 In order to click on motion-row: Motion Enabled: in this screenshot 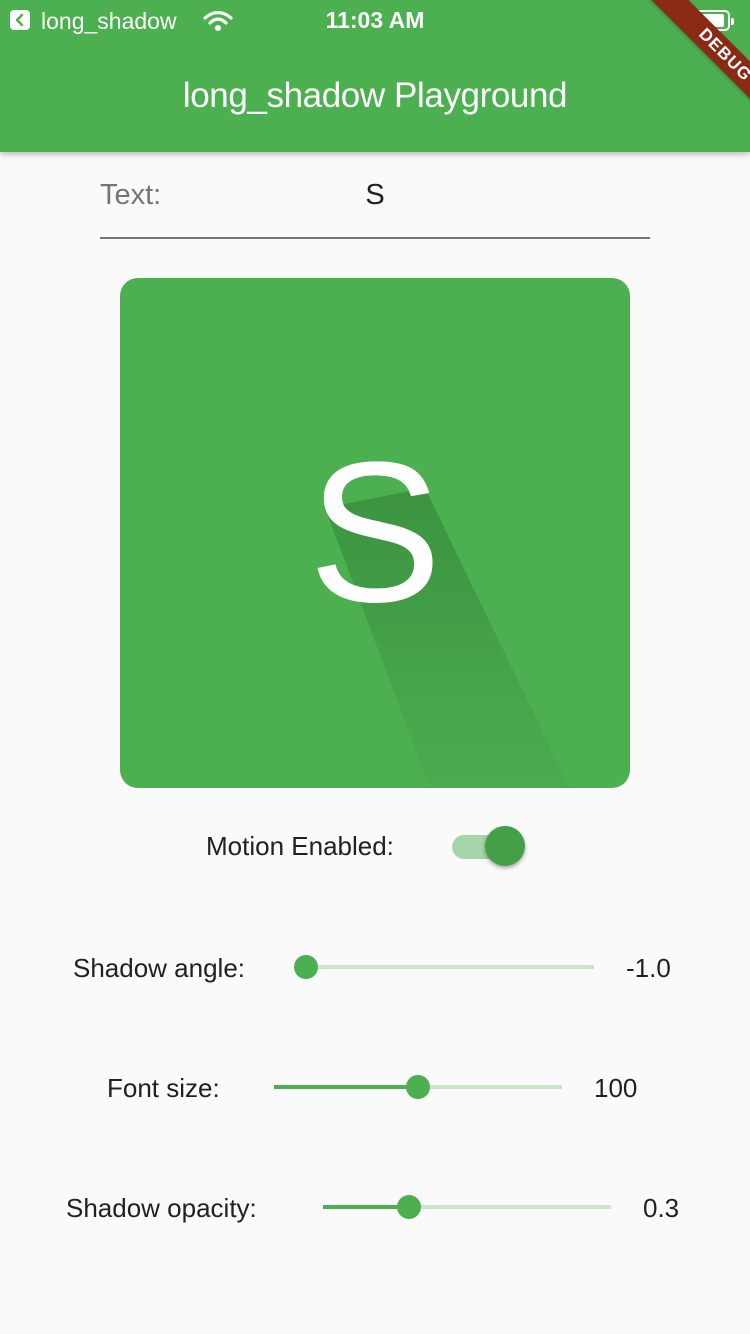, I will do `click(375, 848)`.